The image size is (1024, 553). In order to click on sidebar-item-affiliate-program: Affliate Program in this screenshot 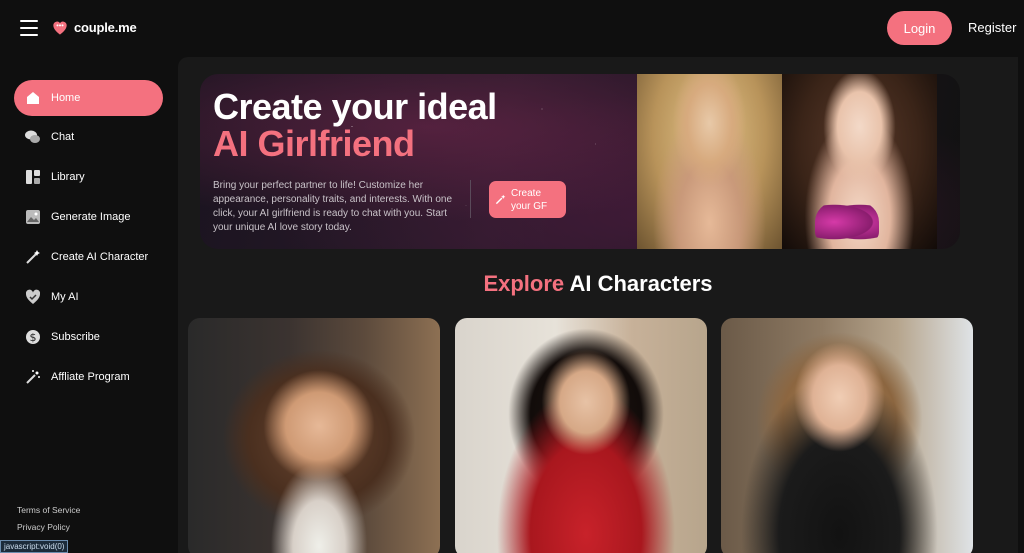, I will do `click(88, 377)`.